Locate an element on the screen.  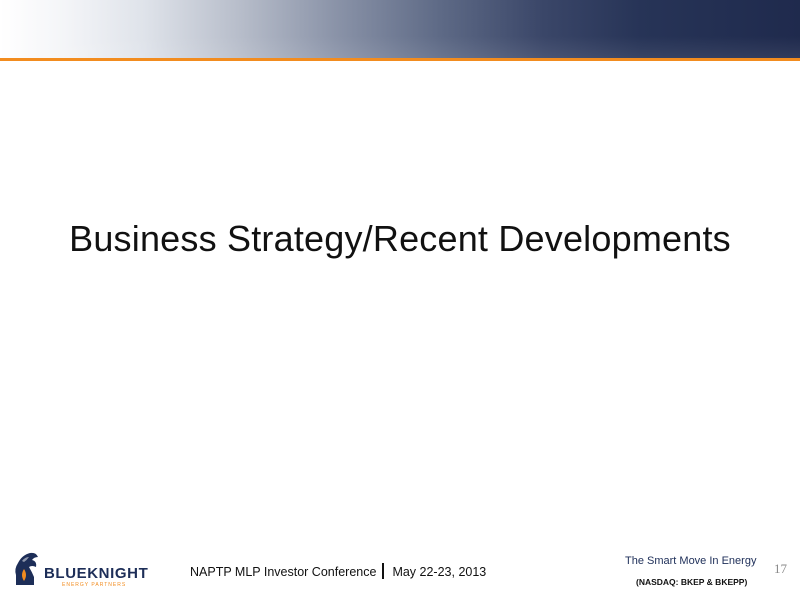
logo-wordmark: BLUEKNIGHT is located at coordinates (96, 573).